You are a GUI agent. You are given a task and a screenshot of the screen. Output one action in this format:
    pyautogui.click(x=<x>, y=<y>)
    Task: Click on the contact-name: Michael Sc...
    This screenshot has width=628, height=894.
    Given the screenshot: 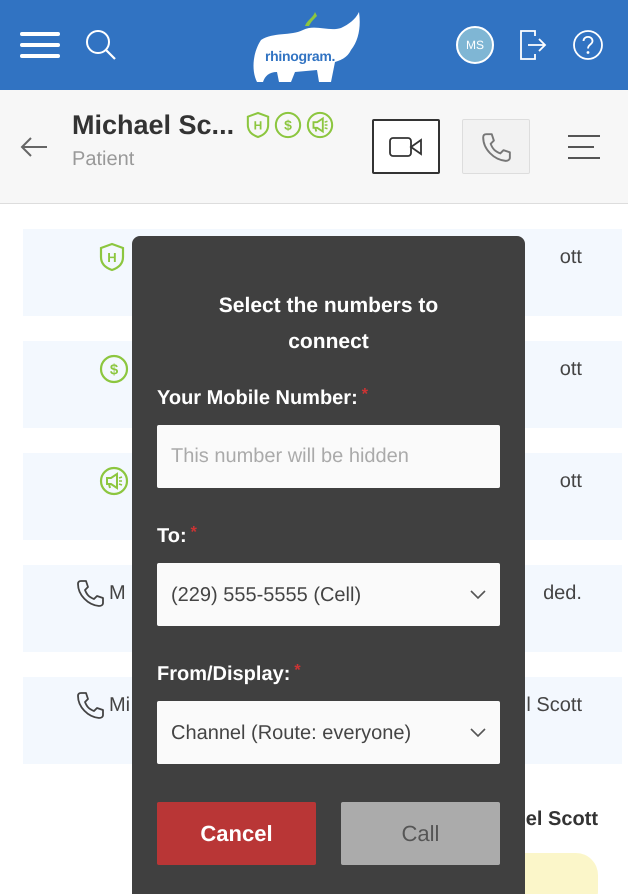 What is the action you would take?
    pyautogui.click(x=153, y=125)
    